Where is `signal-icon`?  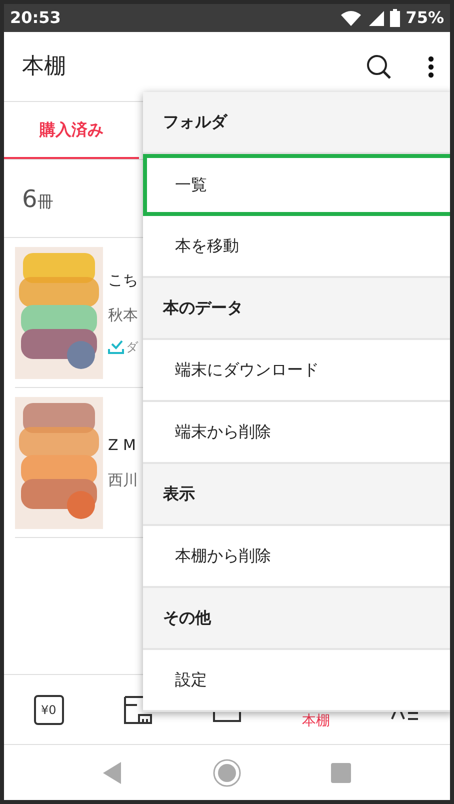
signal-icon is located at coordinates (376, 18).